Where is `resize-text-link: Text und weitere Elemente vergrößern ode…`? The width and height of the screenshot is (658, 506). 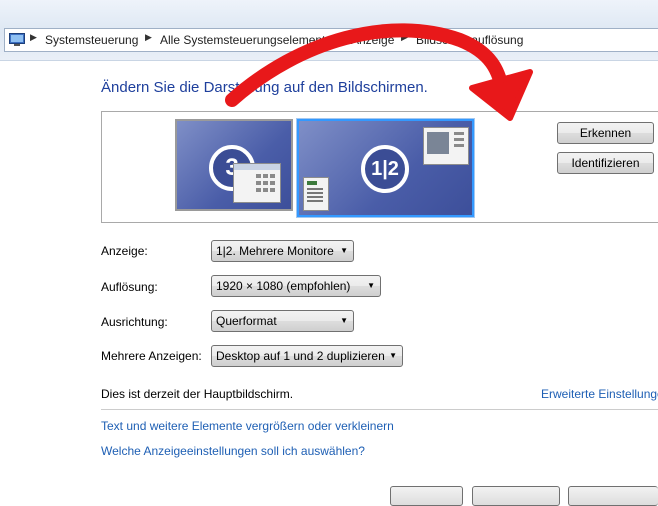 resize-text-link: Text und weitere Elemente vergrößern ode… is located at coordinates (247, 426).